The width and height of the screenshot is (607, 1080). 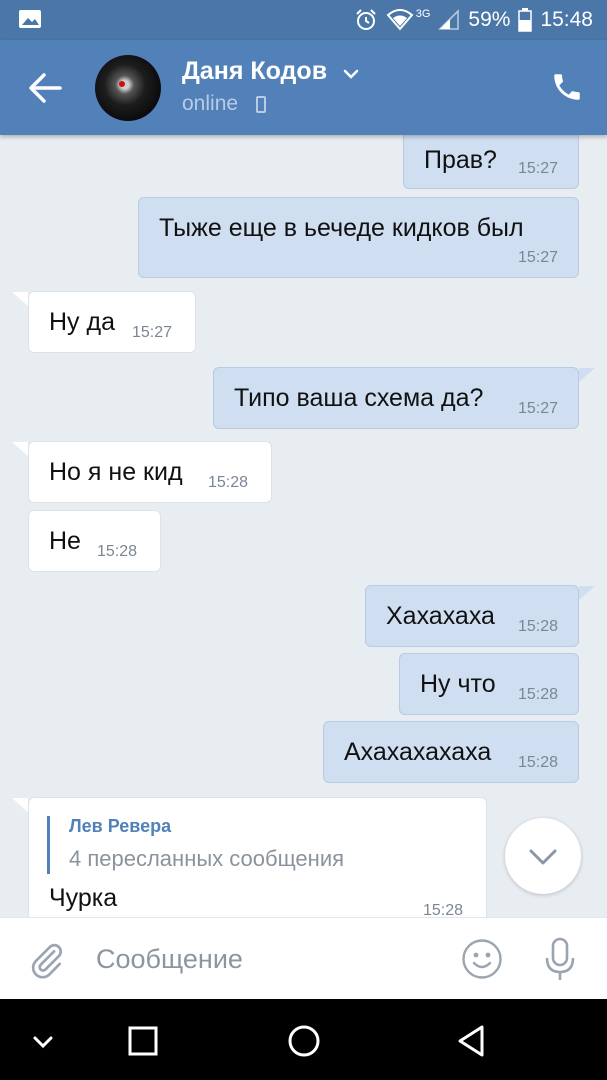 I want to click on avatar, so click(x=128, y=88).